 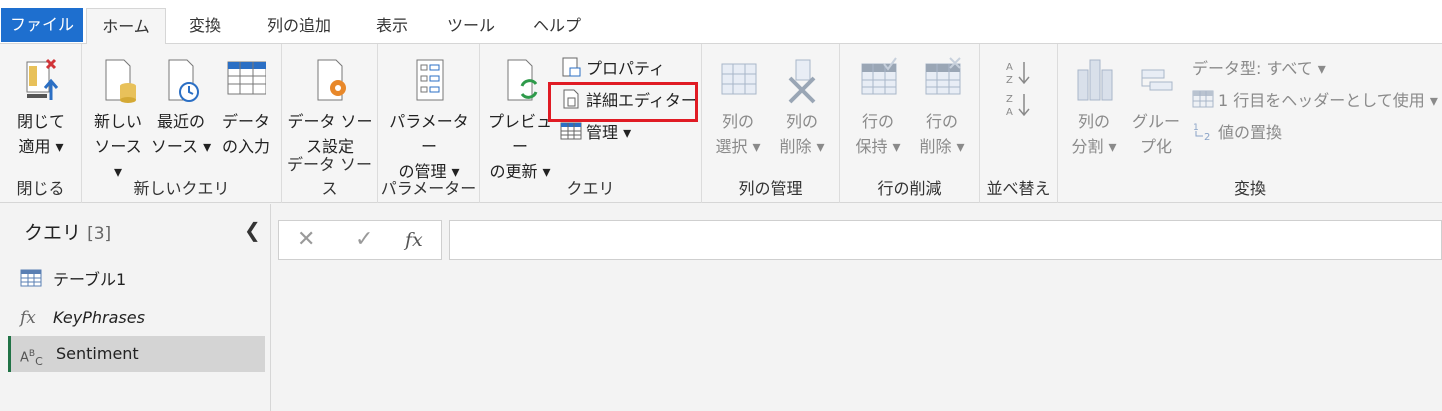 What do you see at coordinates (183, 80) in the screenshot?
I see `recent-sources-icon` at bounding box center [183, 80].